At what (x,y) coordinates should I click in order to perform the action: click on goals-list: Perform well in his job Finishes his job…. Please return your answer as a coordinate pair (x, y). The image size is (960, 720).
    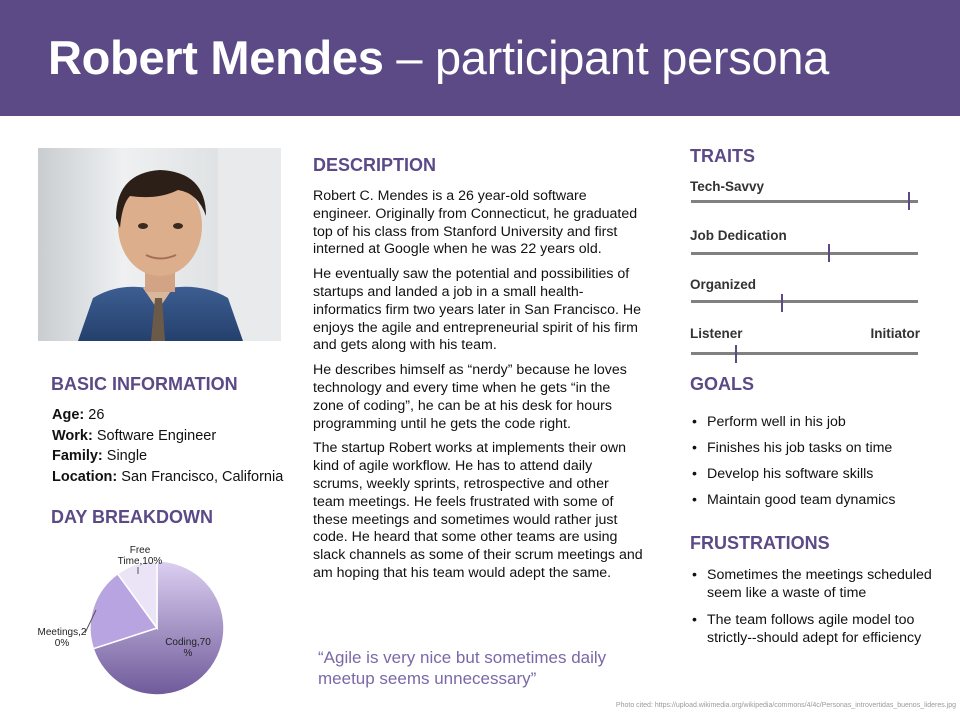
    Looking at the image, I should click on (815, 461).